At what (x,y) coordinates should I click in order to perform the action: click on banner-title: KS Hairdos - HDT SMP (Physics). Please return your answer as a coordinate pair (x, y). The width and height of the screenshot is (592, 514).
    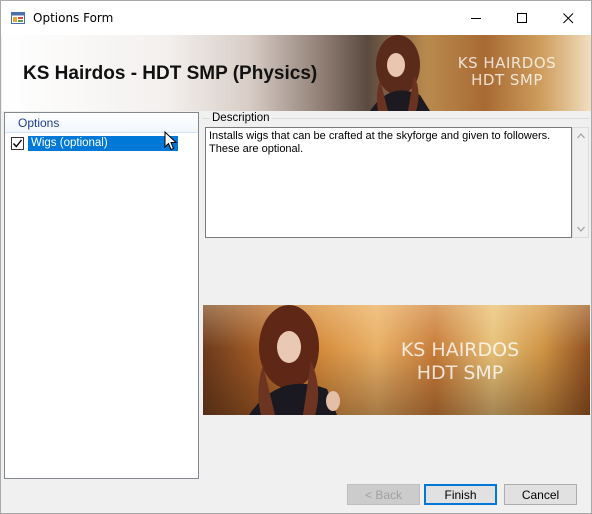
    Looking at the image, I should click on (170, 73).